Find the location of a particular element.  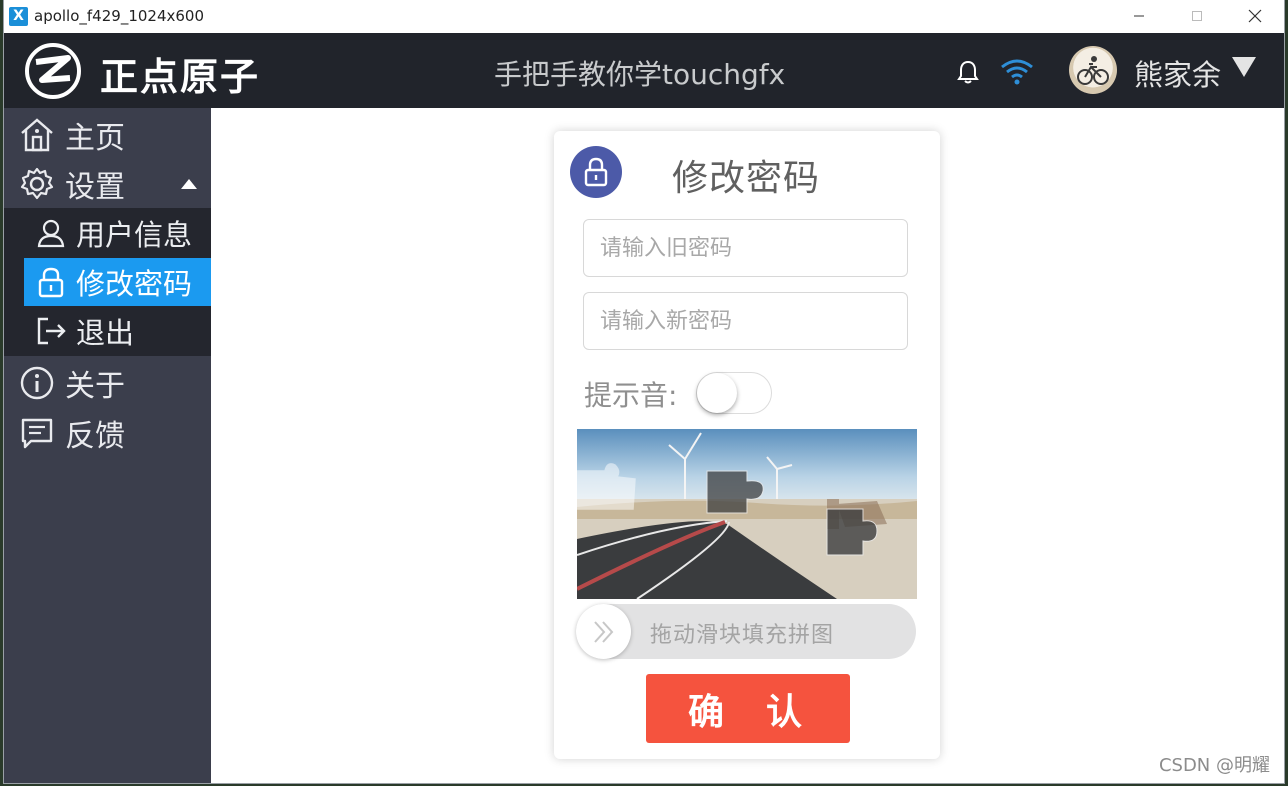

app-header: 正点原子 手把手教你学touchgfx 熊家余 is located at coordinates (644, 70).